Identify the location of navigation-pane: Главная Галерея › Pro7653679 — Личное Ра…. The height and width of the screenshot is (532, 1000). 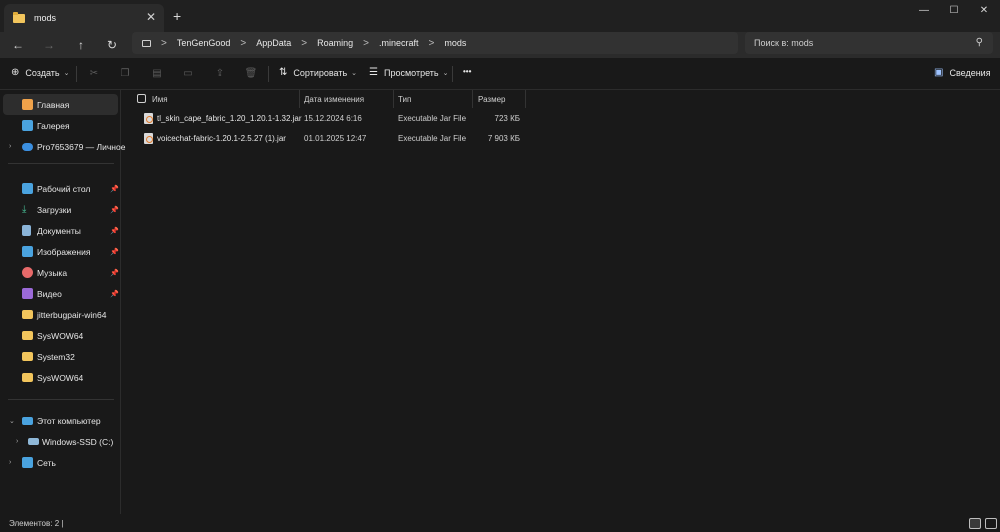
(62, 302).